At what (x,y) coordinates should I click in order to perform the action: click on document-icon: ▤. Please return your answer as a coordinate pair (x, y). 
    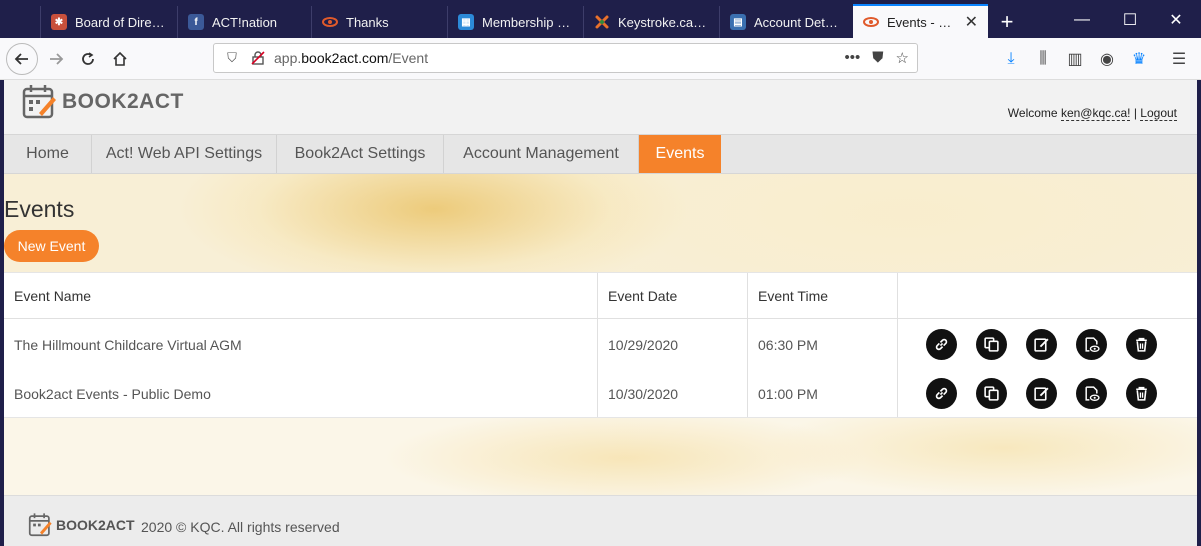
    Looking at the image, I should click on (738, 22).